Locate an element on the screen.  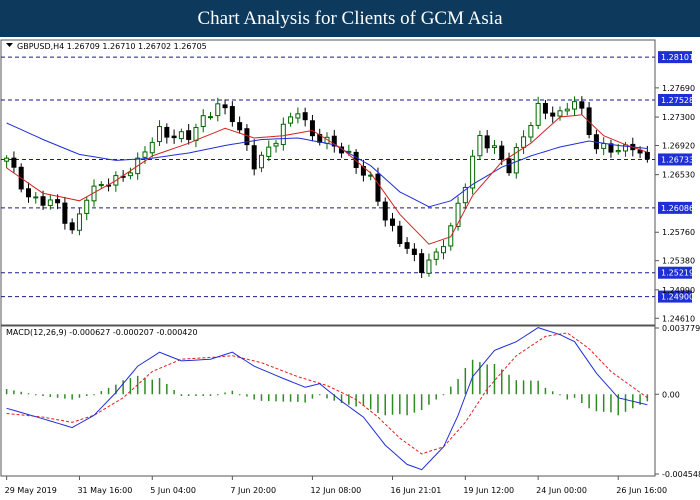
time-tick-label: 16 Jun 21:01 is located at coordinates (416, 490).